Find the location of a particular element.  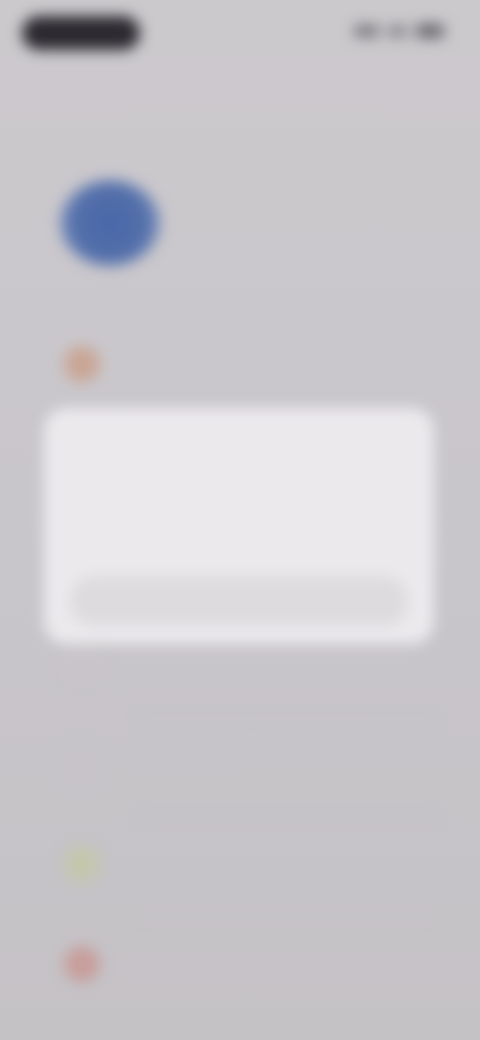

profile-name is located at coordinates (298, 207).